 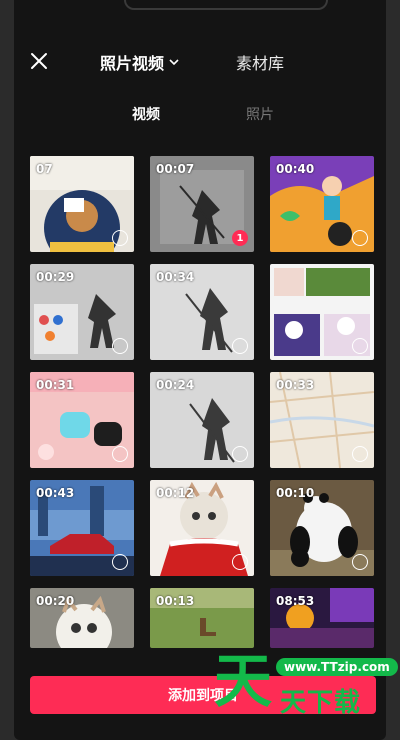 What do you see at coordinates (132, 63) in the screenshot?
I see `tab-photo-video-label: 照片视频` at bounding box center [132, 63].